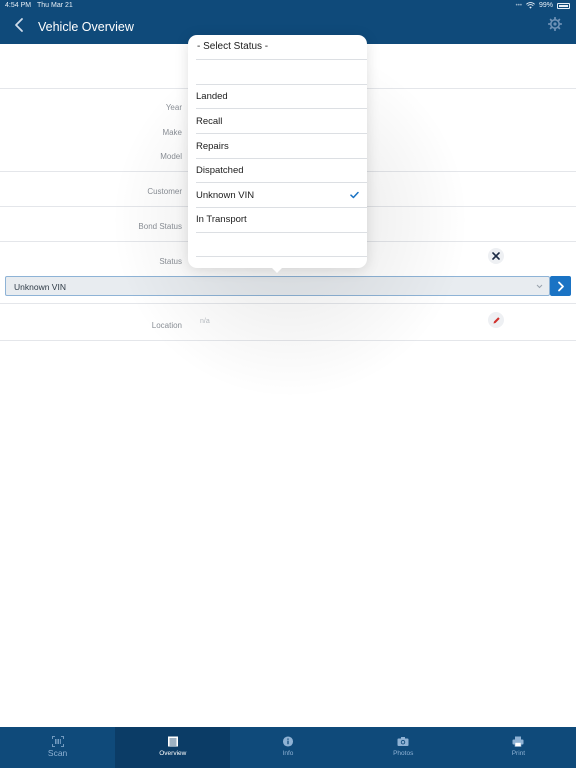 Image resolution: width=576 pixels, height=768 pixels. What do you see at coordinates (281, 96) in the screenshot?
I see `dropdown-option-landed: Landed` at bounding box center [281, 96].